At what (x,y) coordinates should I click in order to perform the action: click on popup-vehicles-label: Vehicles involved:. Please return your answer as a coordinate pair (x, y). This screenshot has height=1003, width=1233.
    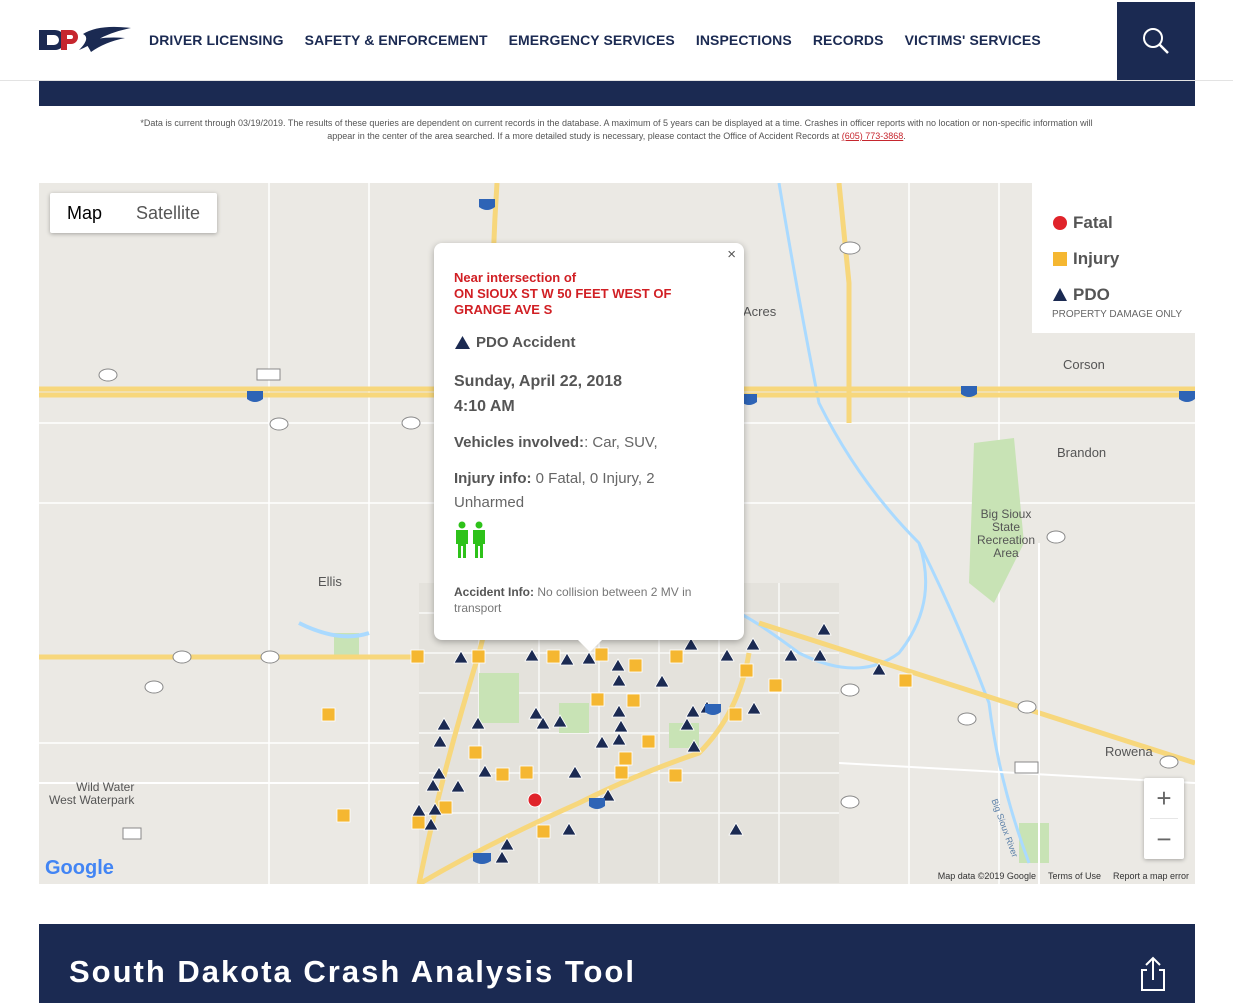
    Looking at the image, I should click on (519, 442).